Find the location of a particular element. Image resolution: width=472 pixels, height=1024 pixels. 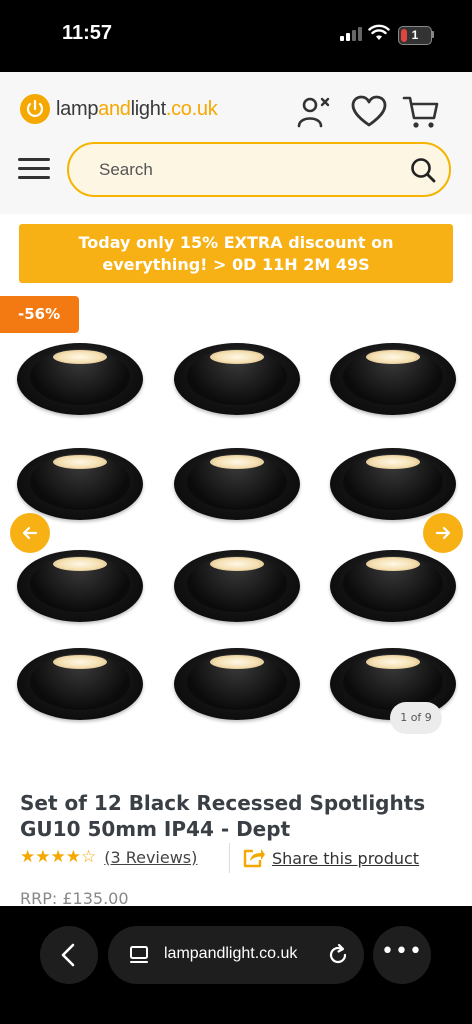

product-rating: ★★★★☆ (3 Reviews) is located at coordinates (108, 857).